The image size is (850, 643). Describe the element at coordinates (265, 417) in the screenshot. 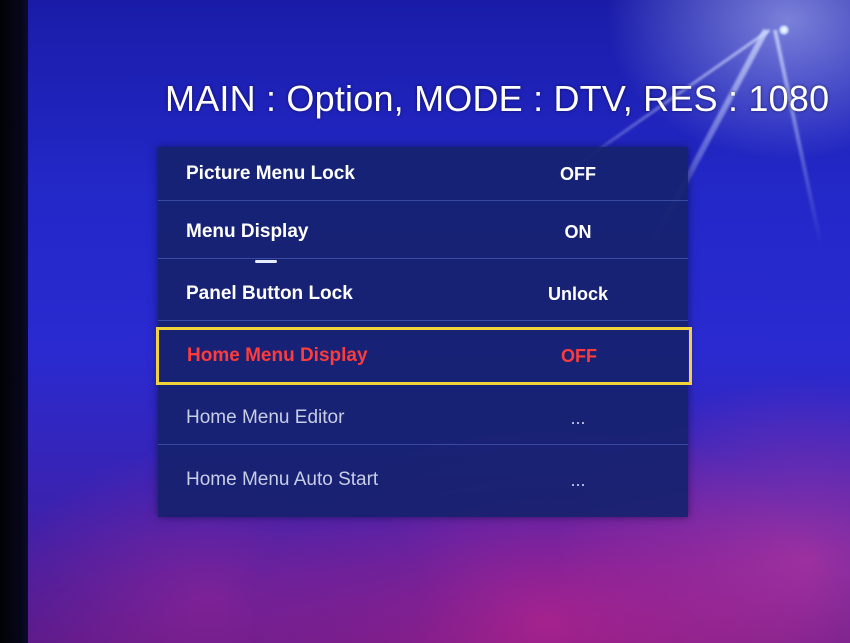

I see `menu-item-label: Home Menu Editor` at that location.